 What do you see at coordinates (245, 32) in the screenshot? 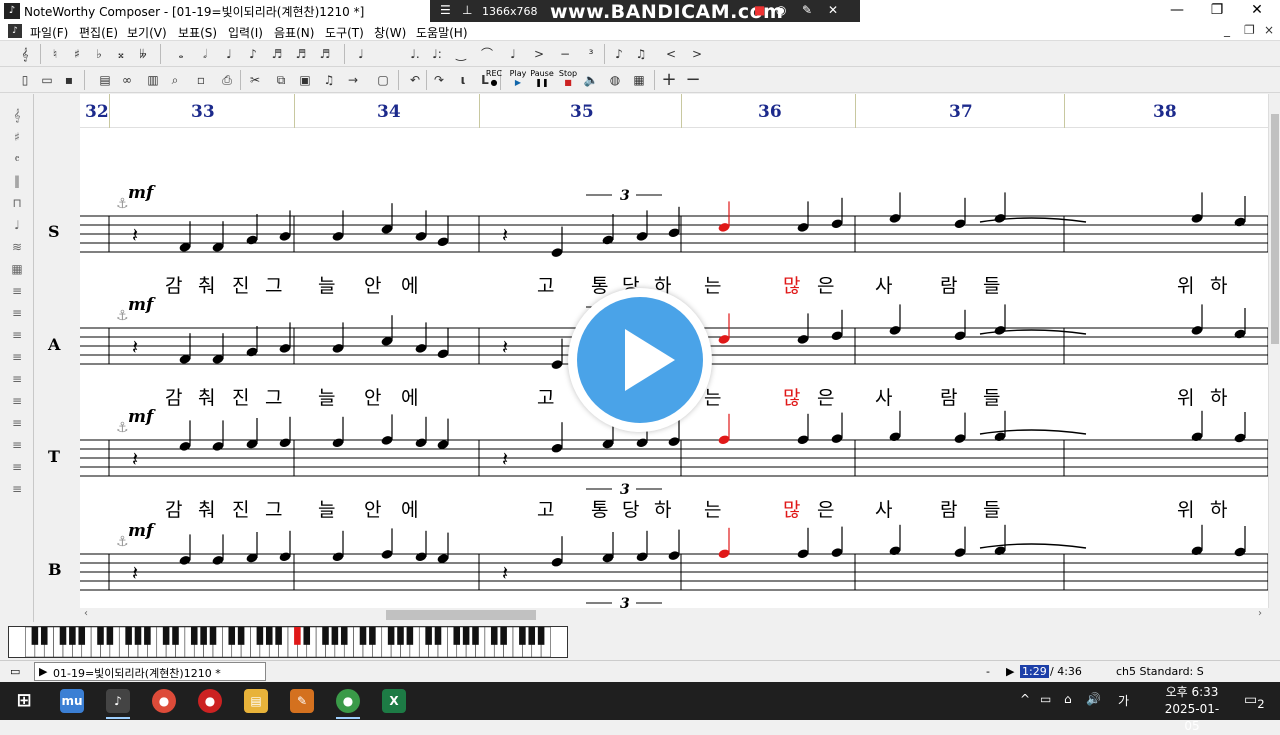
I see `menu-insert: 입력(I)` at bounding box center [245, 32].